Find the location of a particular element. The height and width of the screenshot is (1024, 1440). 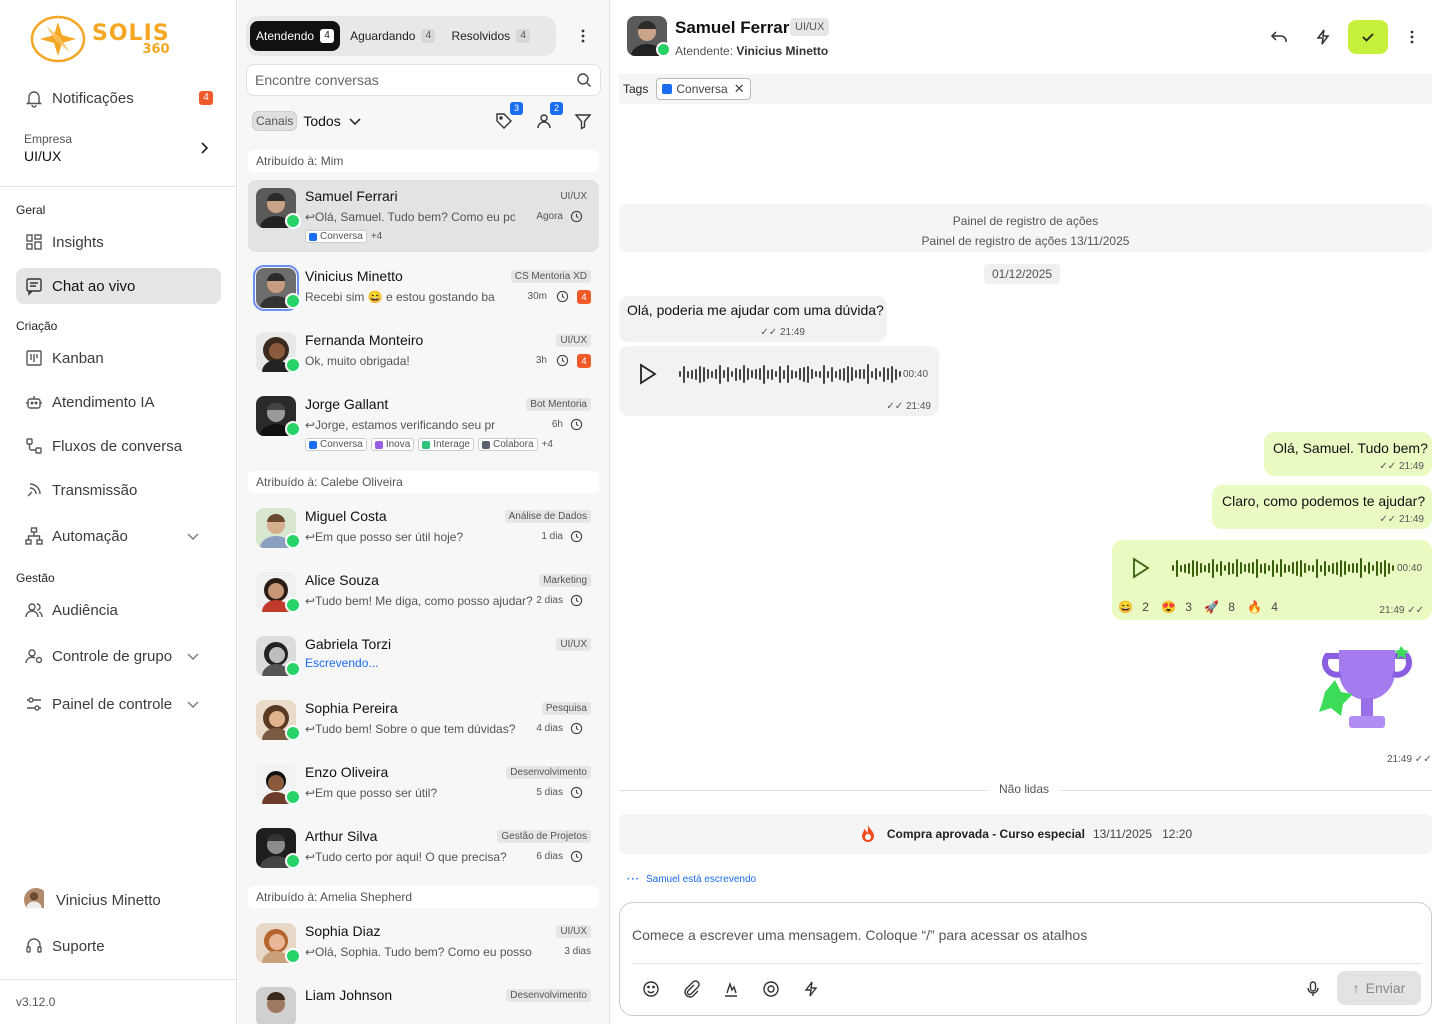

tab-label: Resolvidos is located at coordinates (481, 36).